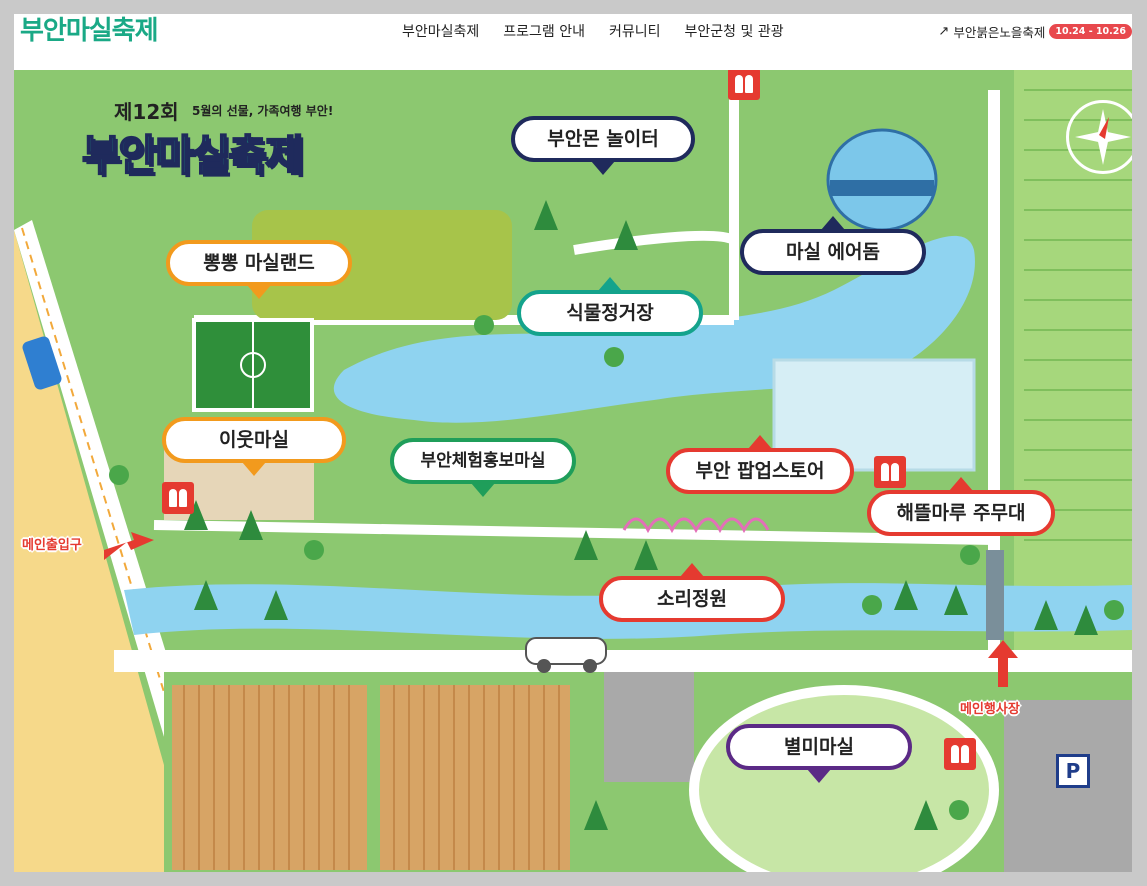 This screenshot has width=1147, height=886. I want to click on main-entrance-label: 메인출입구, so click(52, 545).